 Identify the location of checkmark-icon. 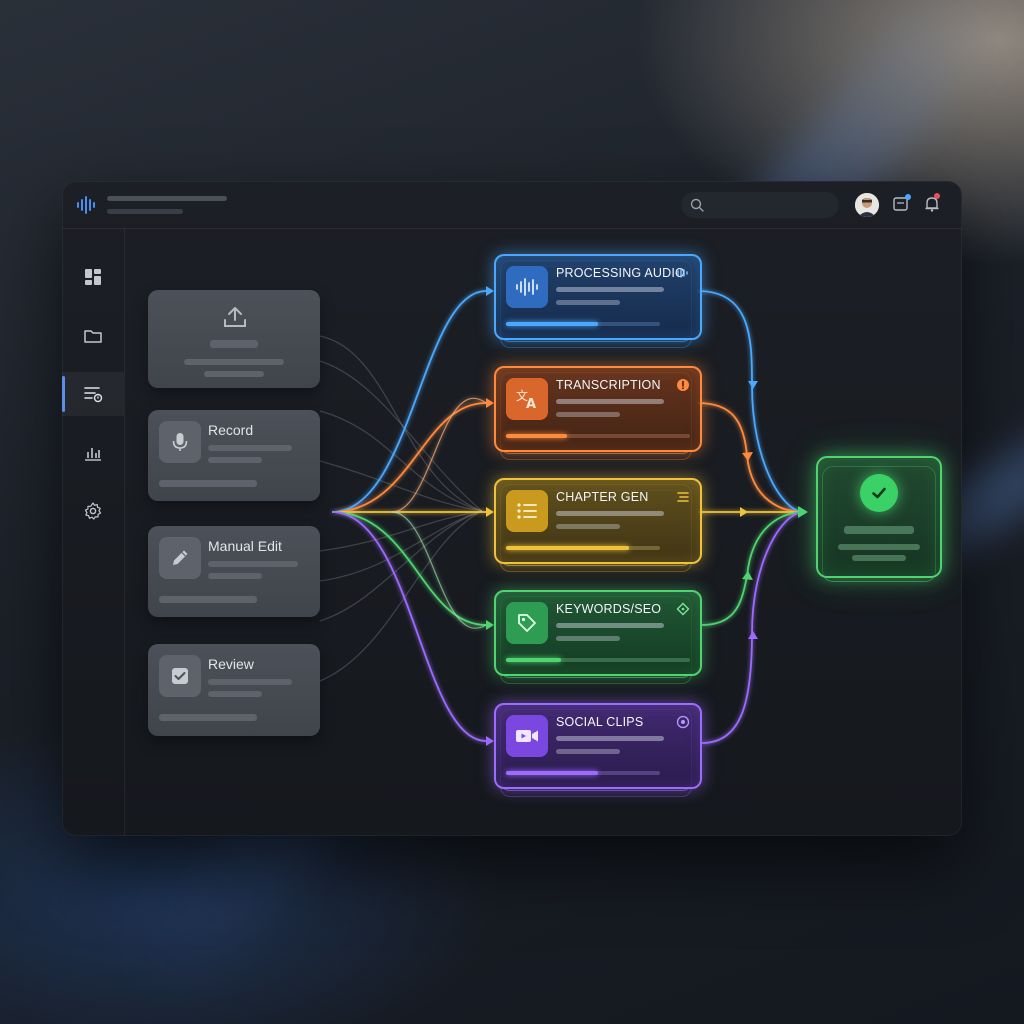
(879, 493).